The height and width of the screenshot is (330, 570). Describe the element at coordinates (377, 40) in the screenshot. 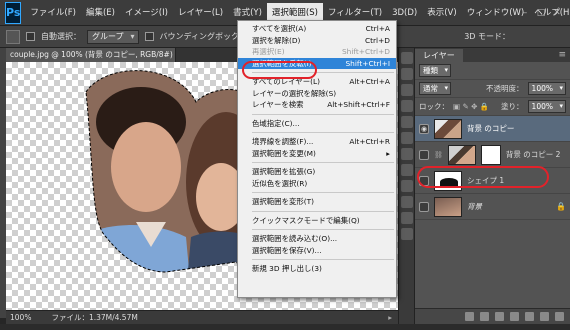

I see `menu-item-shortcut: Ctrl+D` at that location.